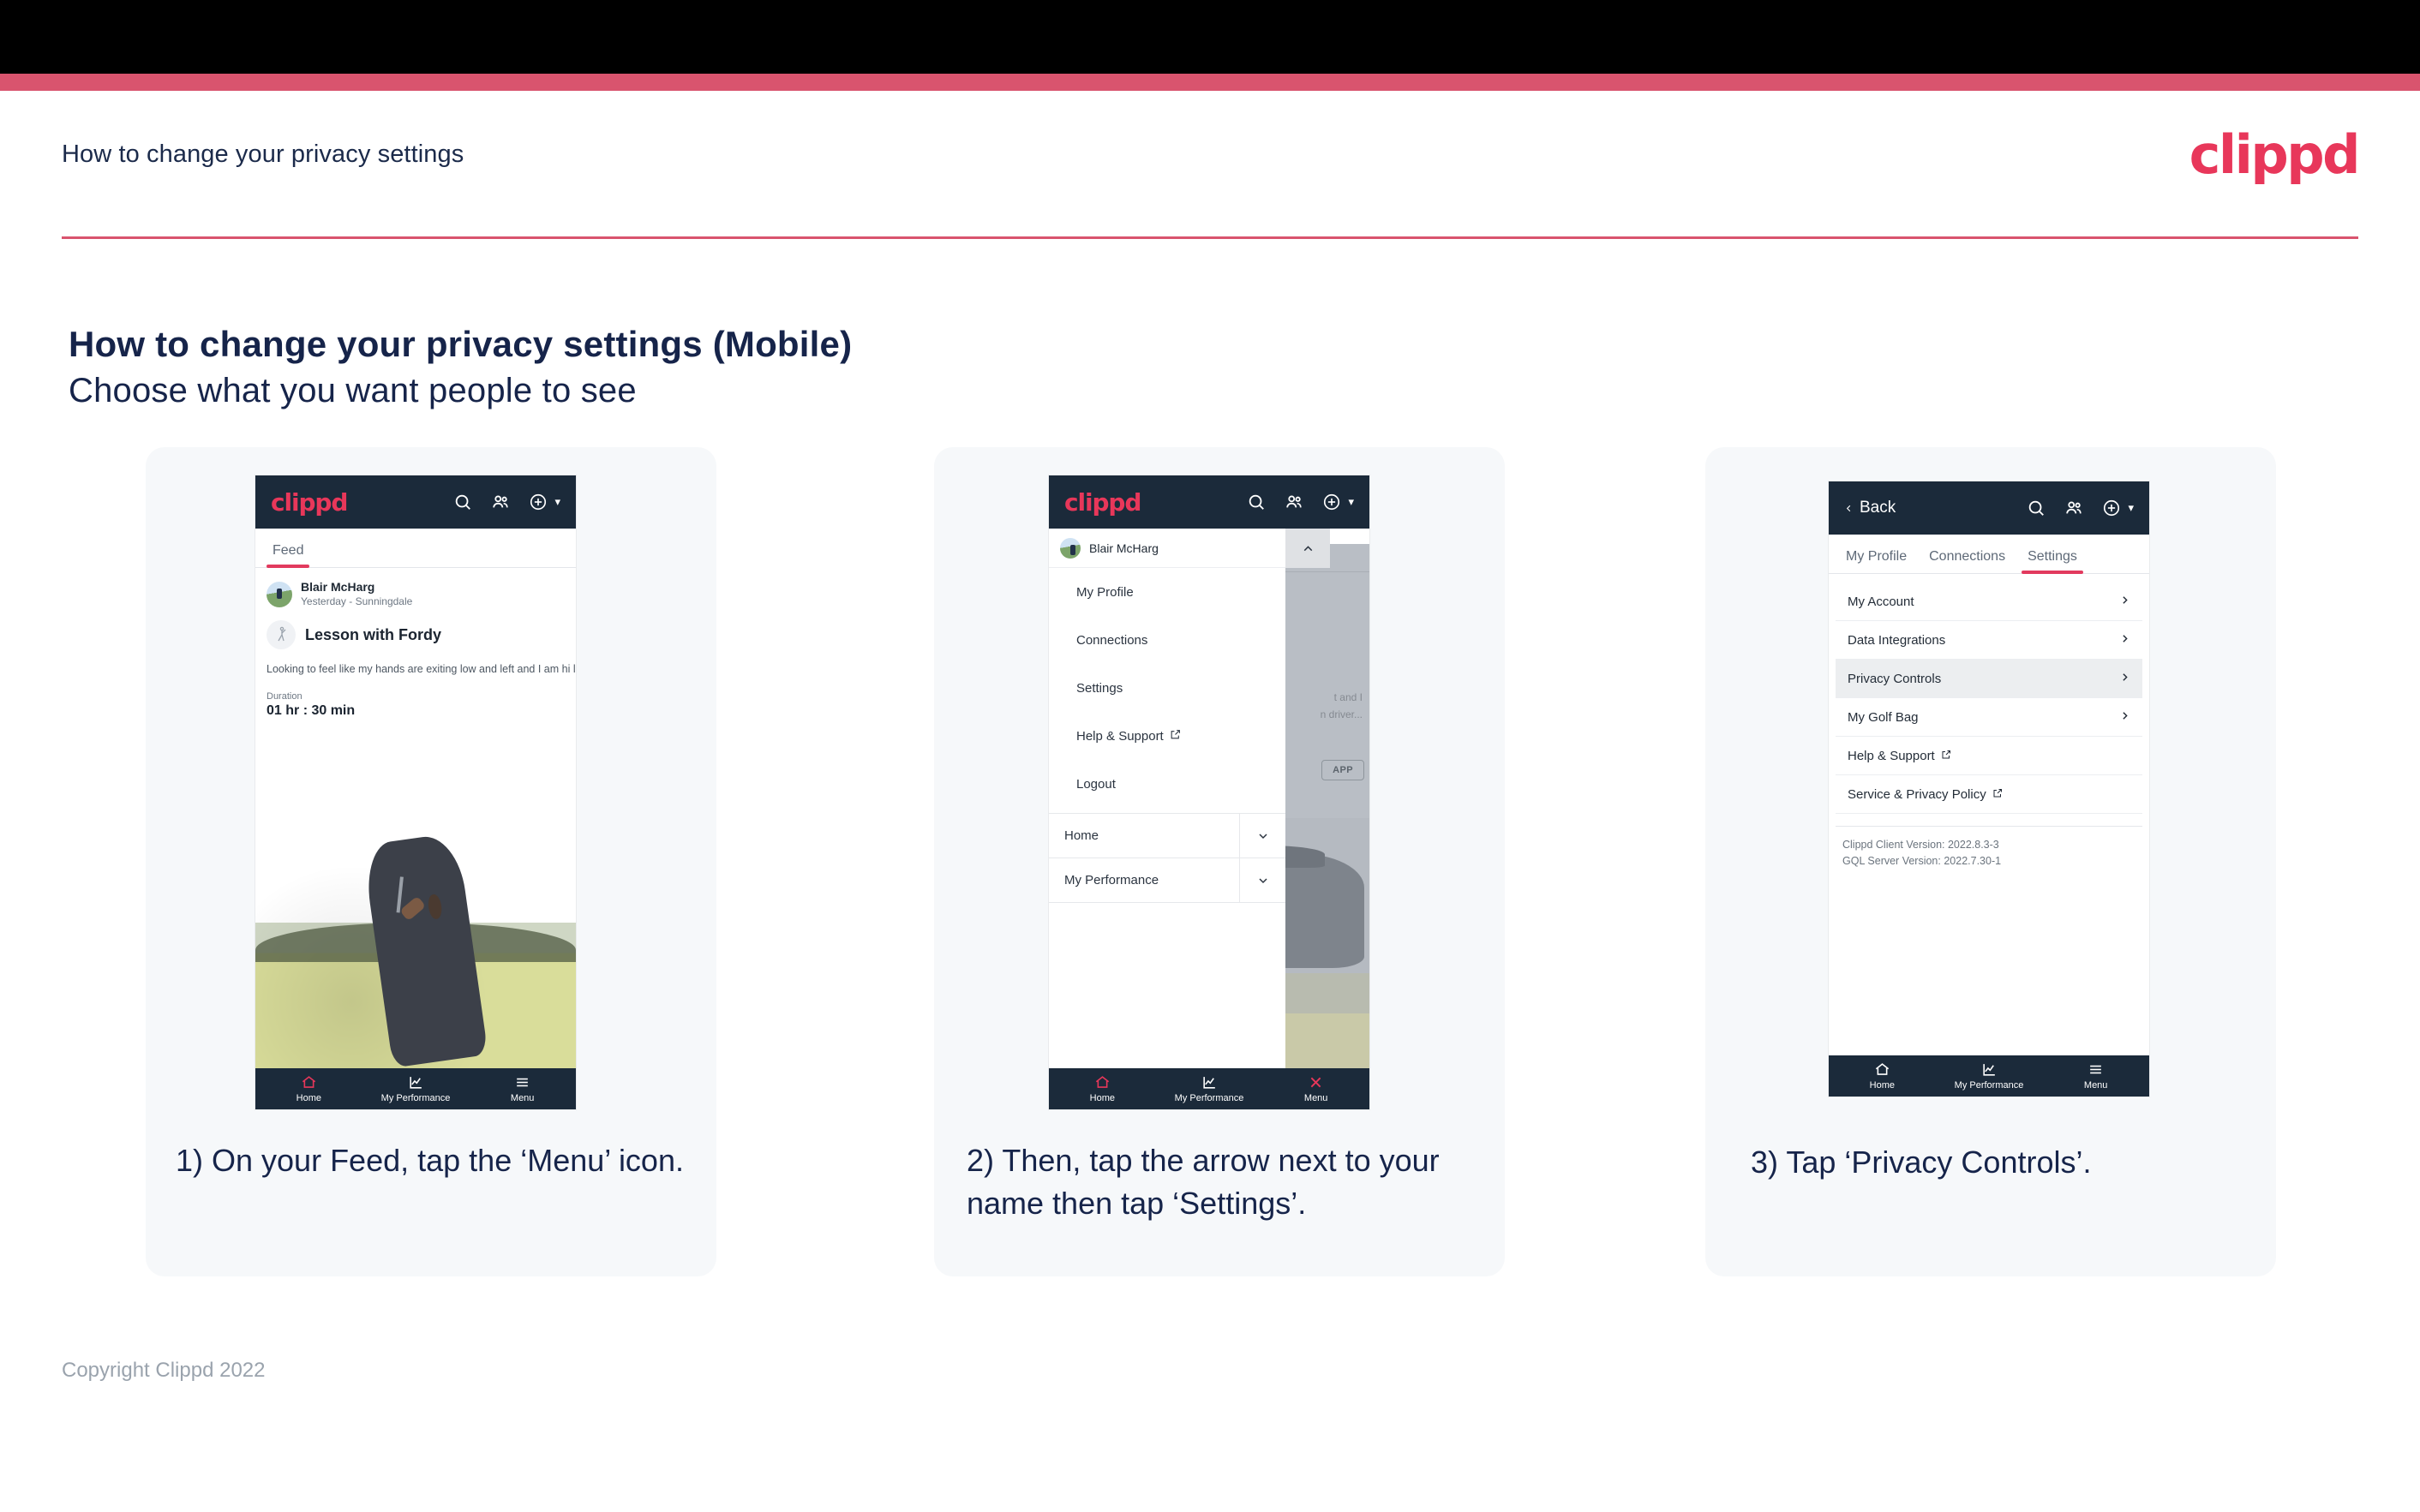 The height and width of the screenshot is (1512, 2420). I want to click on collapse-account-button, so click(1307, 548).